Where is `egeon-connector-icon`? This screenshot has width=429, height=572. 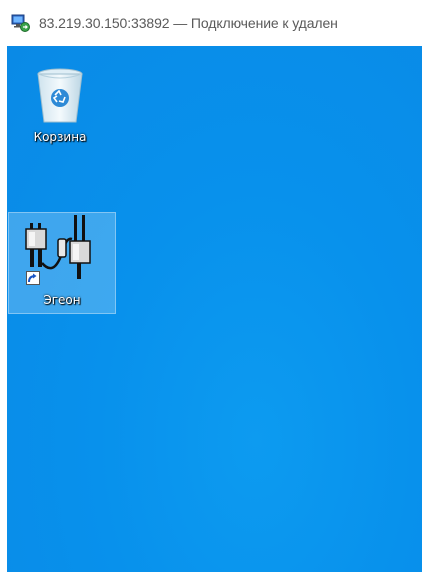
egeon-connector-icon is located at coordinates (62, 252).